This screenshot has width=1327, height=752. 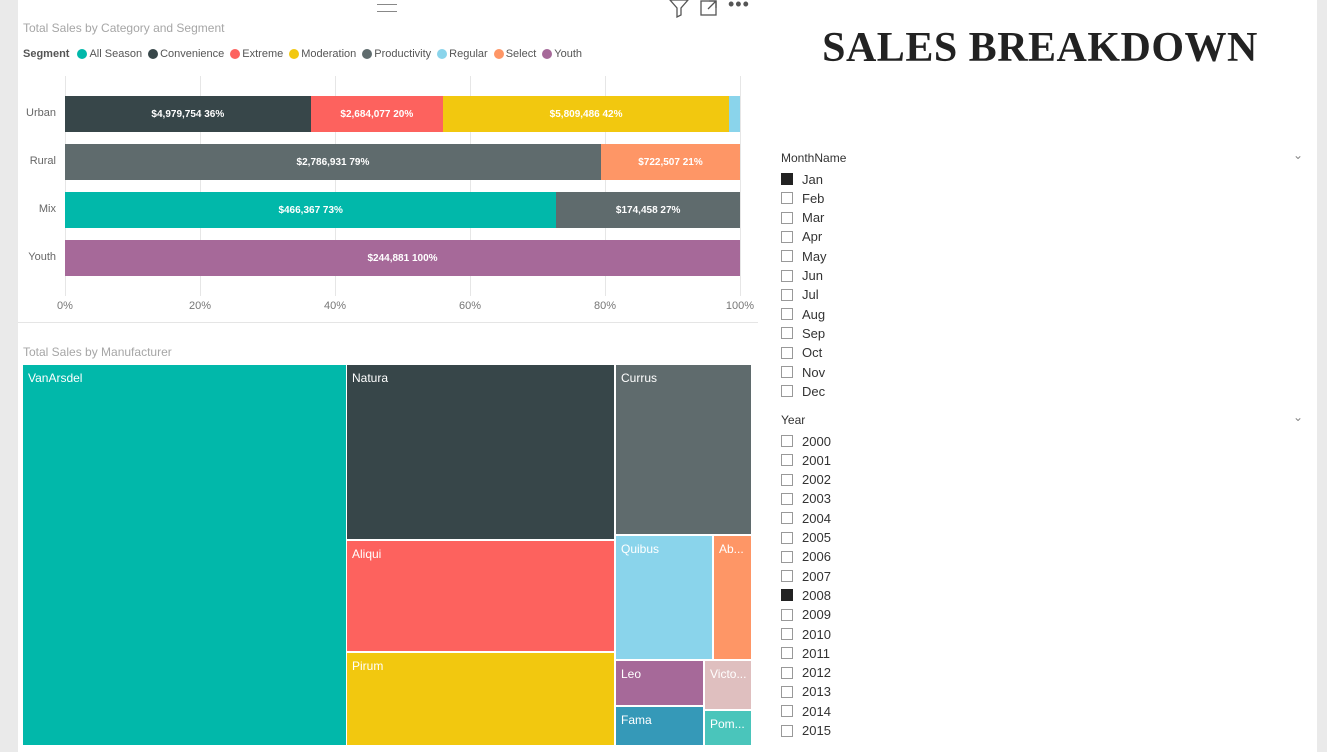 What do you see at coordinates (802, 276) in the screenshot?
I see `slicer-item: Jun` at bounding box center [802, 276].